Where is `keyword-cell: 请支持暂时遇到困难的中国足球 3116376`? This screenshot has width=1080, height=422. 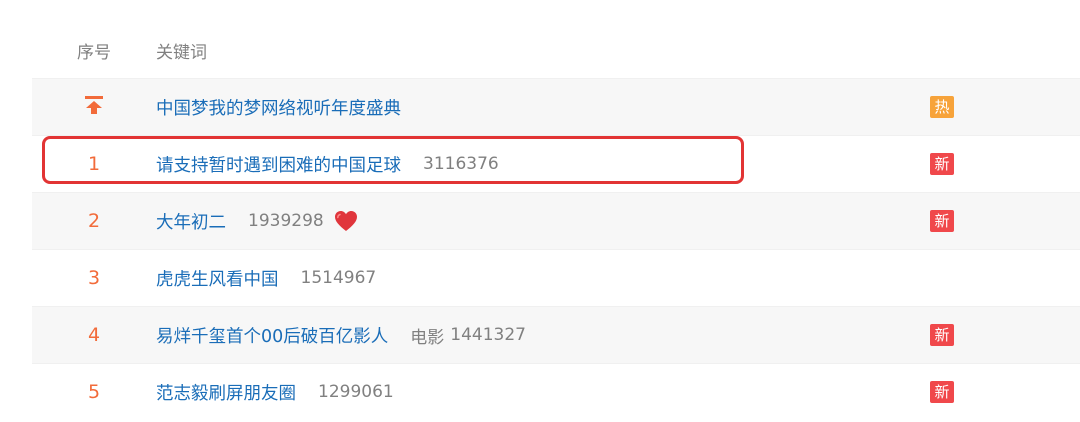
keyword-cell: 请支持暂时遇到困难的中国足球 3116376 is located at coordinates (543, 164).